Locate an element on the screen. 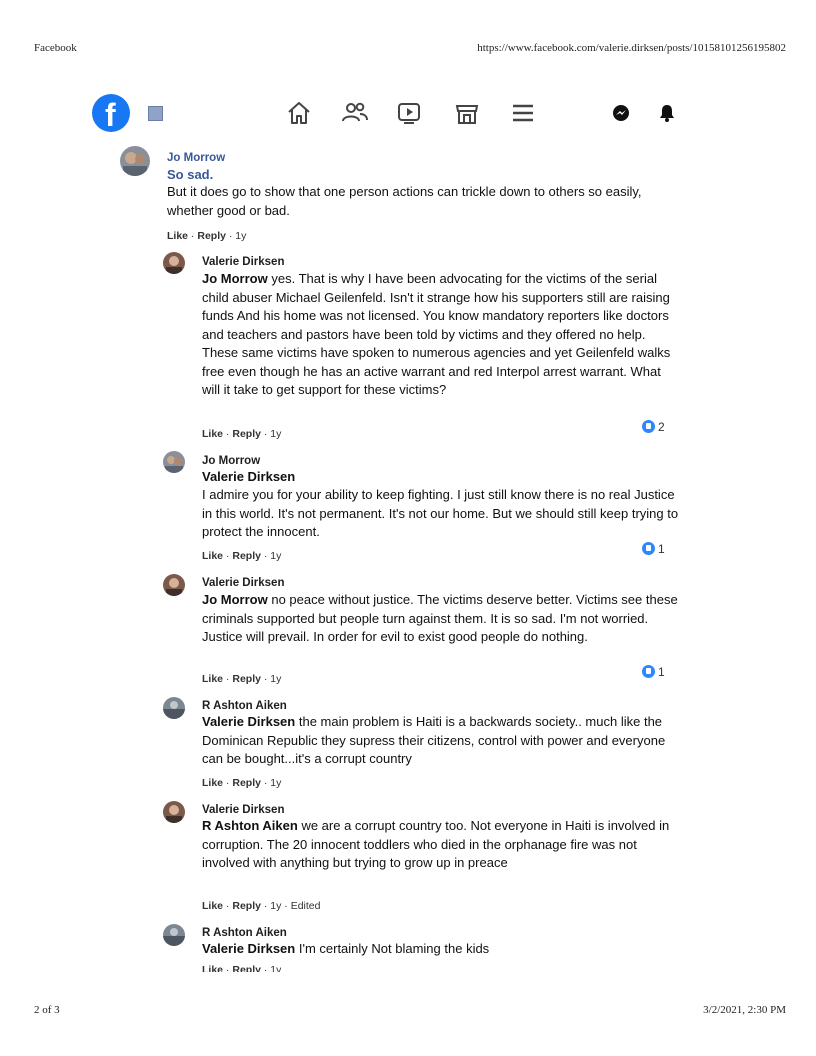  facebook-logo: f is located at coordinates (111, 113).